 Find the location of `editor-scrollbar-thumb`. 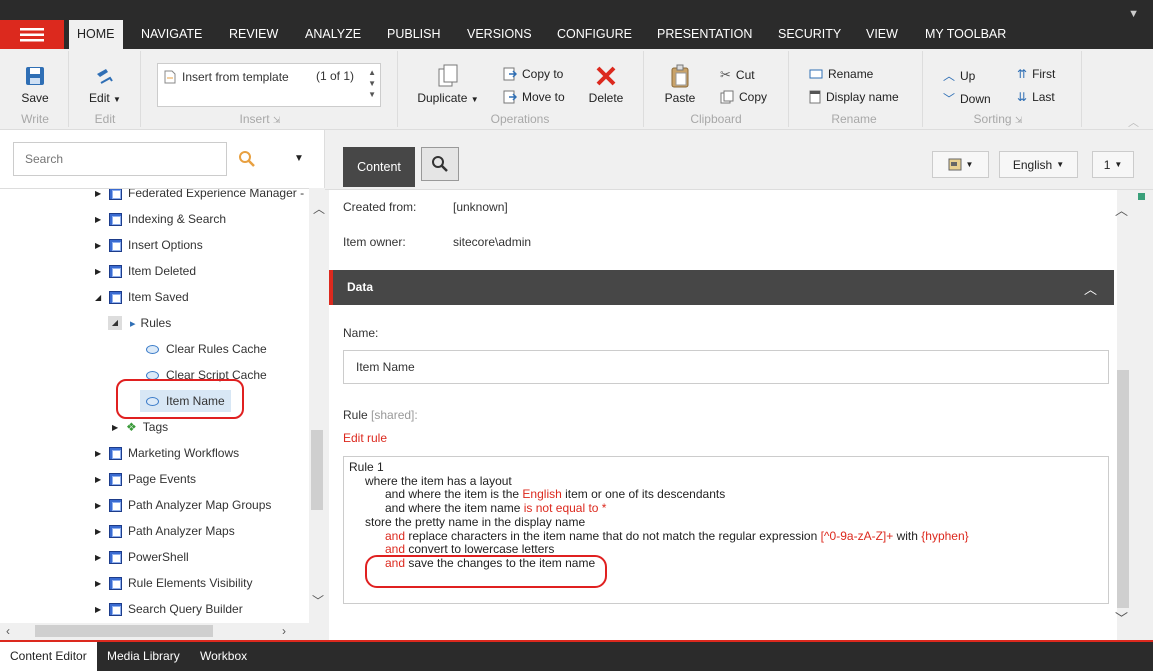

editor-scrollbar-thumb is located at coordinates (1123, 489).